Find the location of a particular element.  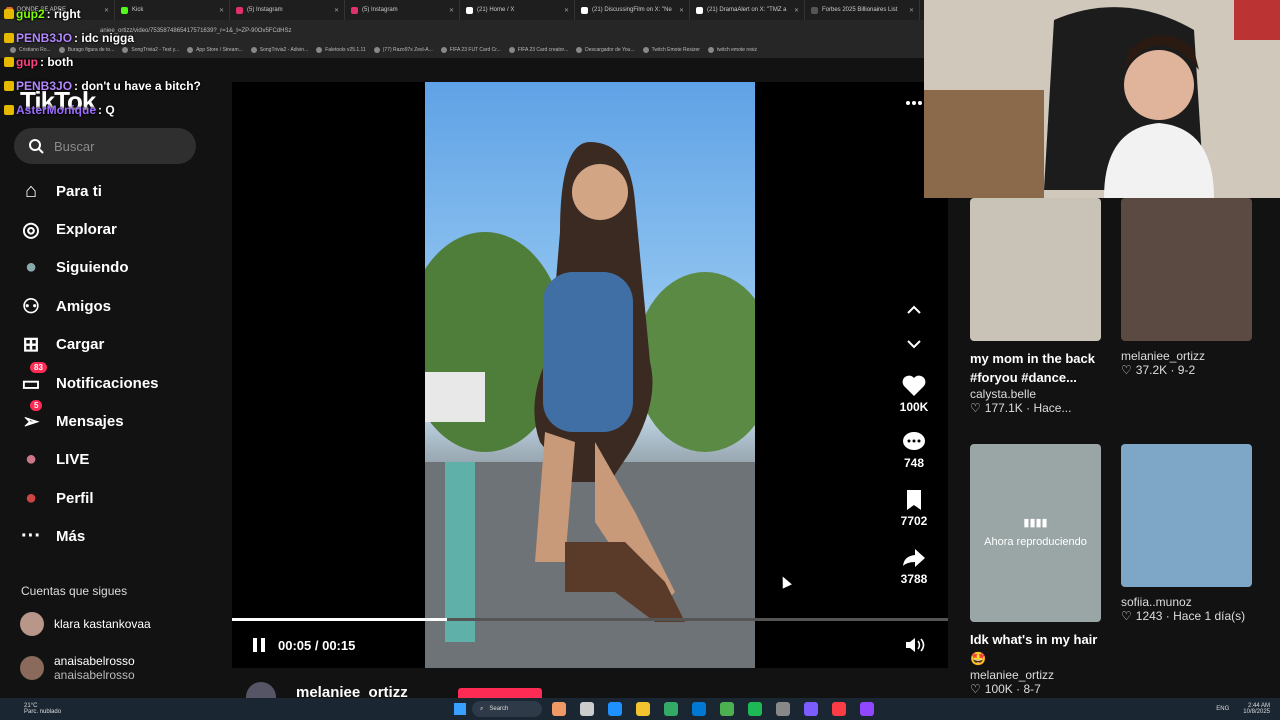

discord-icon is located at coordinates (811, 709).